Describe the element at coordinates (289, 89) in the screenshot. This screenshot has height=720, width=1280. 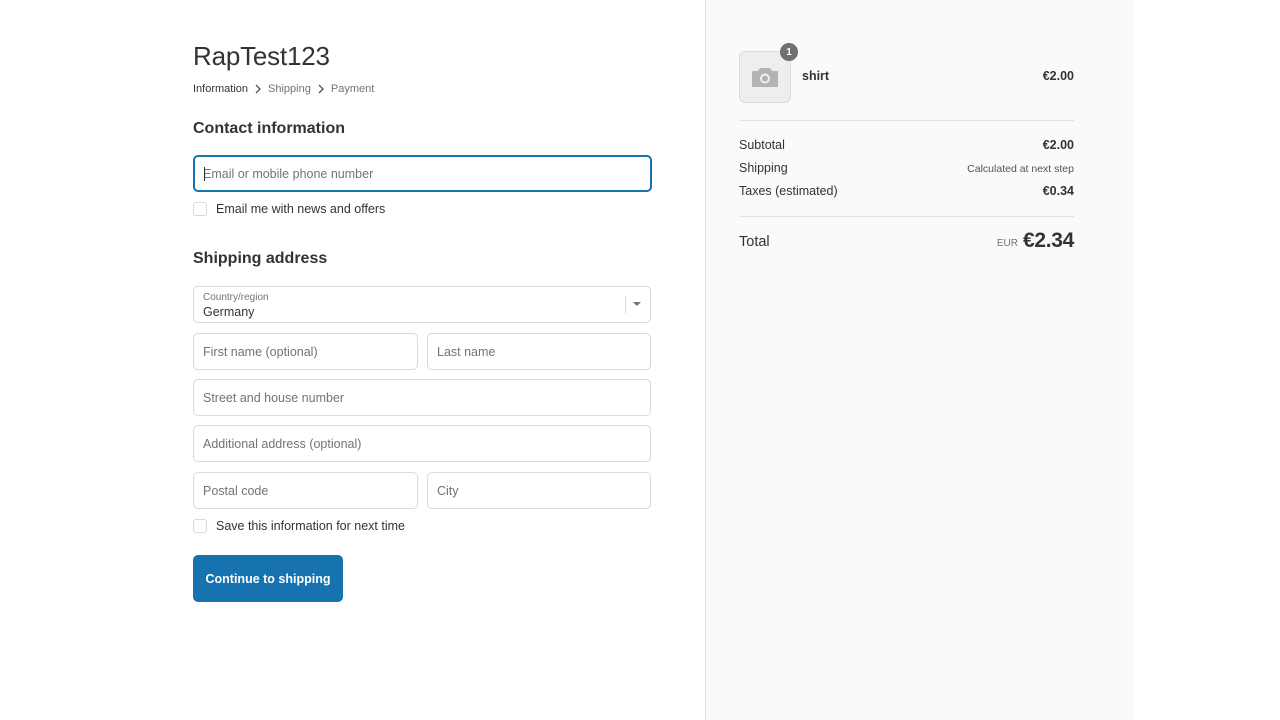
I see `breadcrumb-shipping: Shipping` at that location.